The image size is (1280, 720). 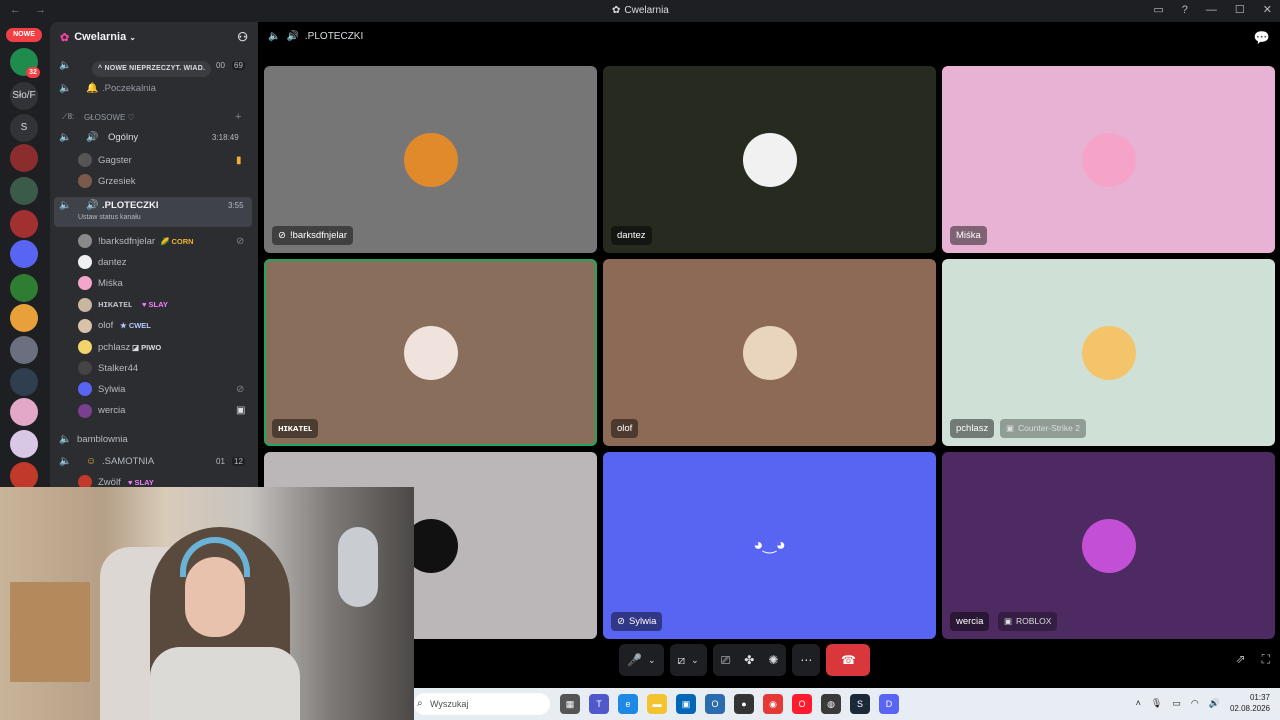 I want to click on user-tag: ★ CWEL, so click(x=135, y=325).